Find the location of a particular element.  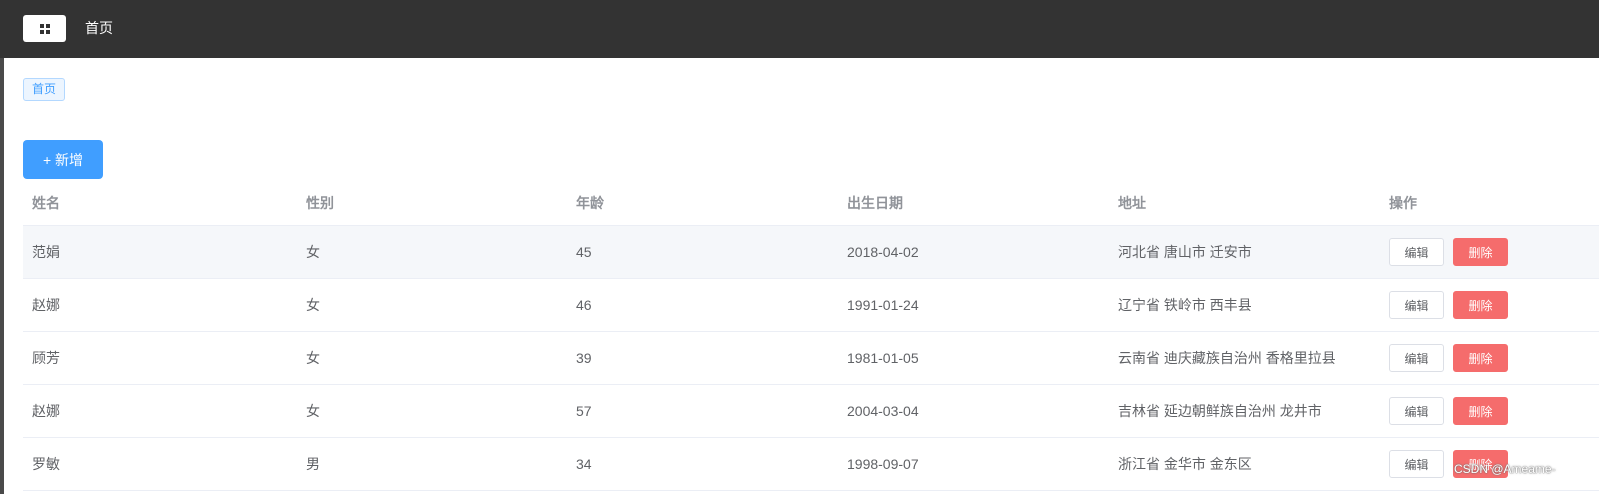

header-title: 首页 is located at coordinates (99, 28).